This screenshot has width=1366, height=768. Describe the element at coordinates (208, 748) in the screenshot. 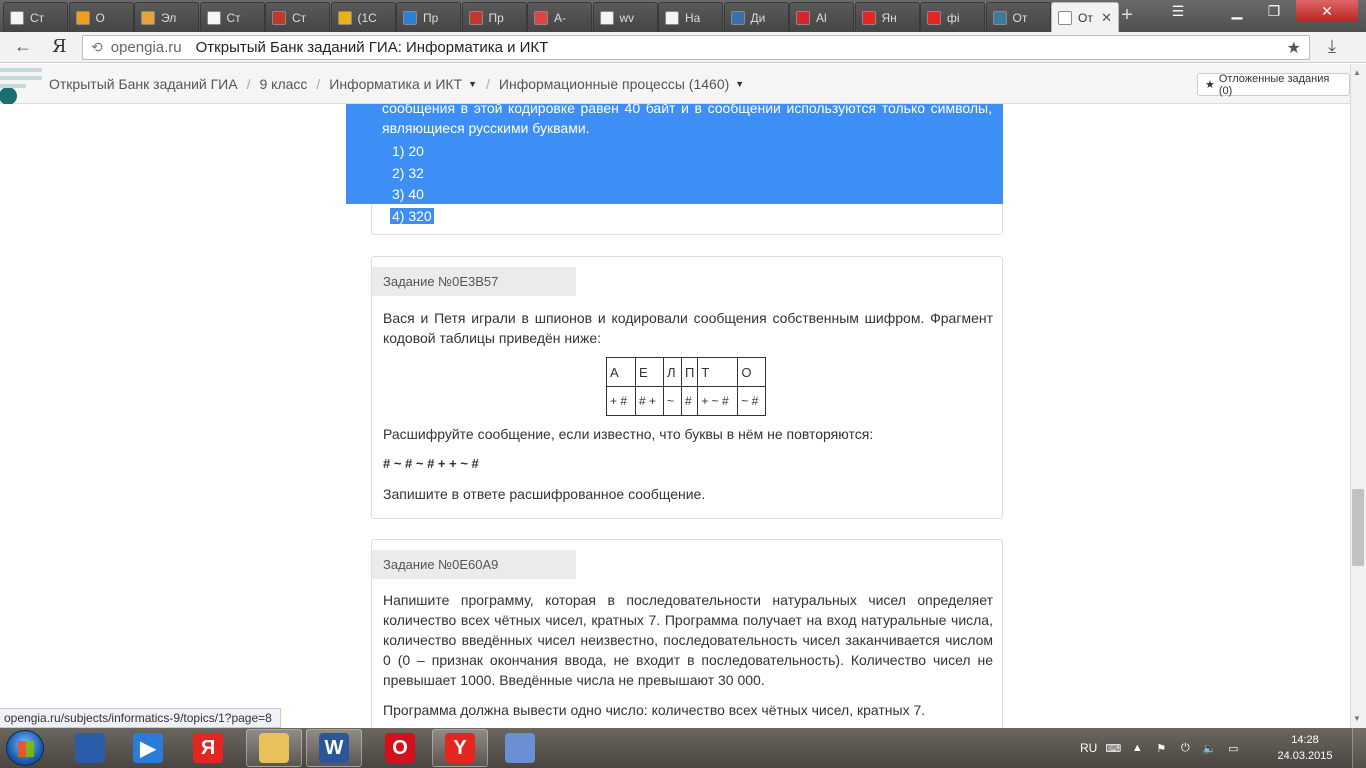

I see `taskbar-app-button: Я` at that location.